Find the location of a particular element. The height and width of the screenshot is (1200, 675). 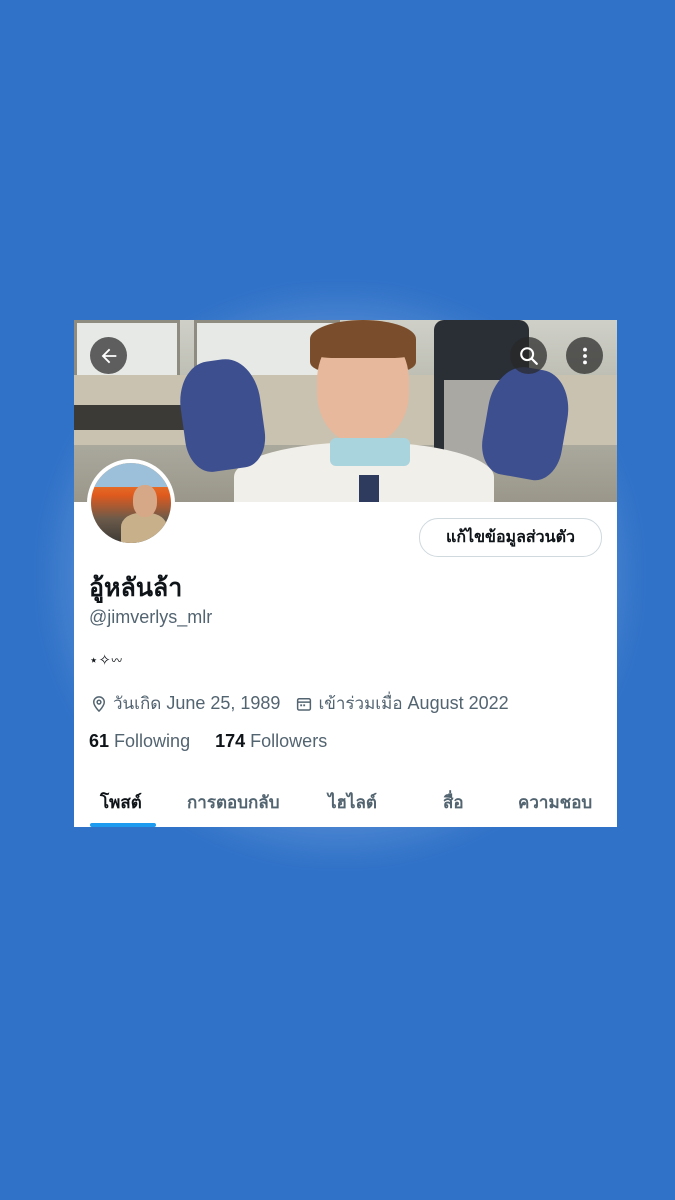

avatar-figure-face is located at coordinates (145, 501).